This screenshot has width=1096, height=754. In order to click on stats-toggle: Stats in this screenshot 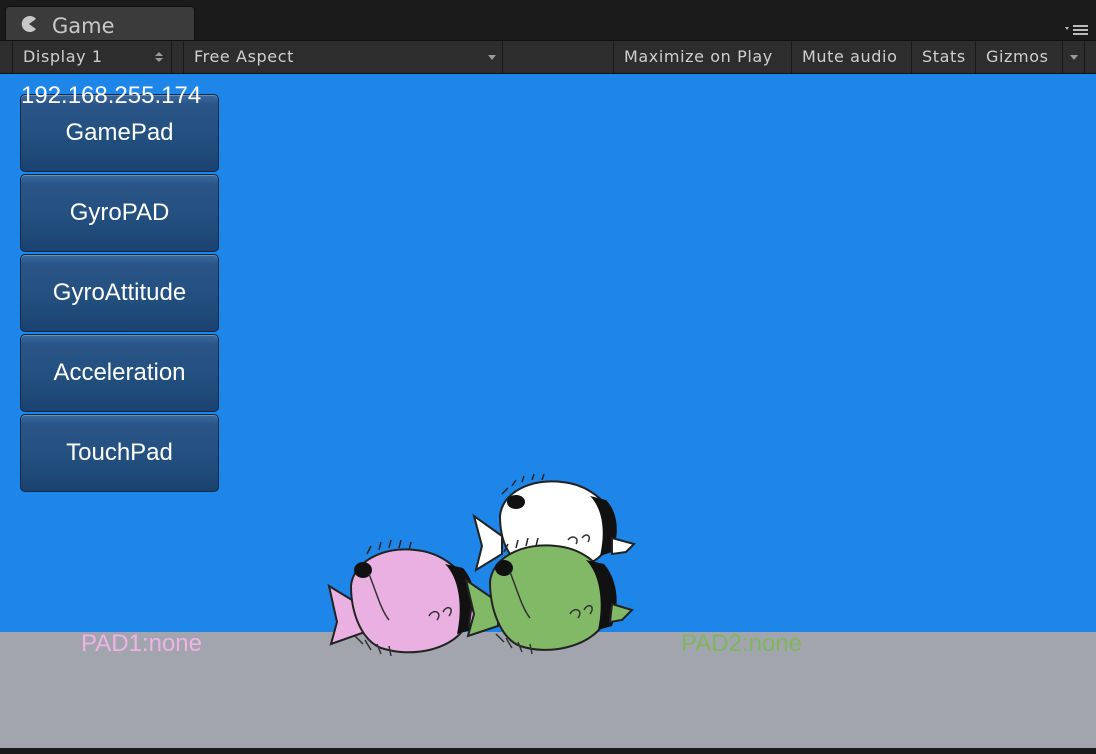, I will do `click(944, 57)`.